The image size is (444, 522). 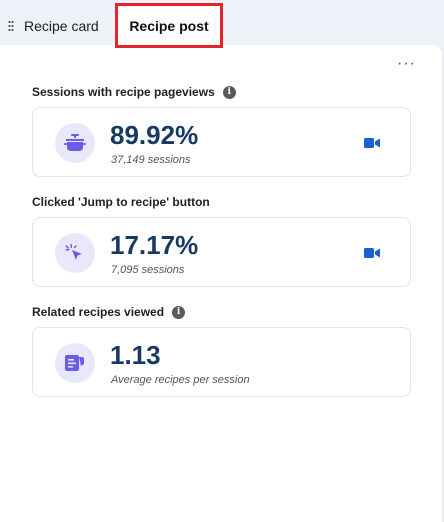 I want to click on tab-bar: Recipe card Recipe post, so click(x=222, y=24).